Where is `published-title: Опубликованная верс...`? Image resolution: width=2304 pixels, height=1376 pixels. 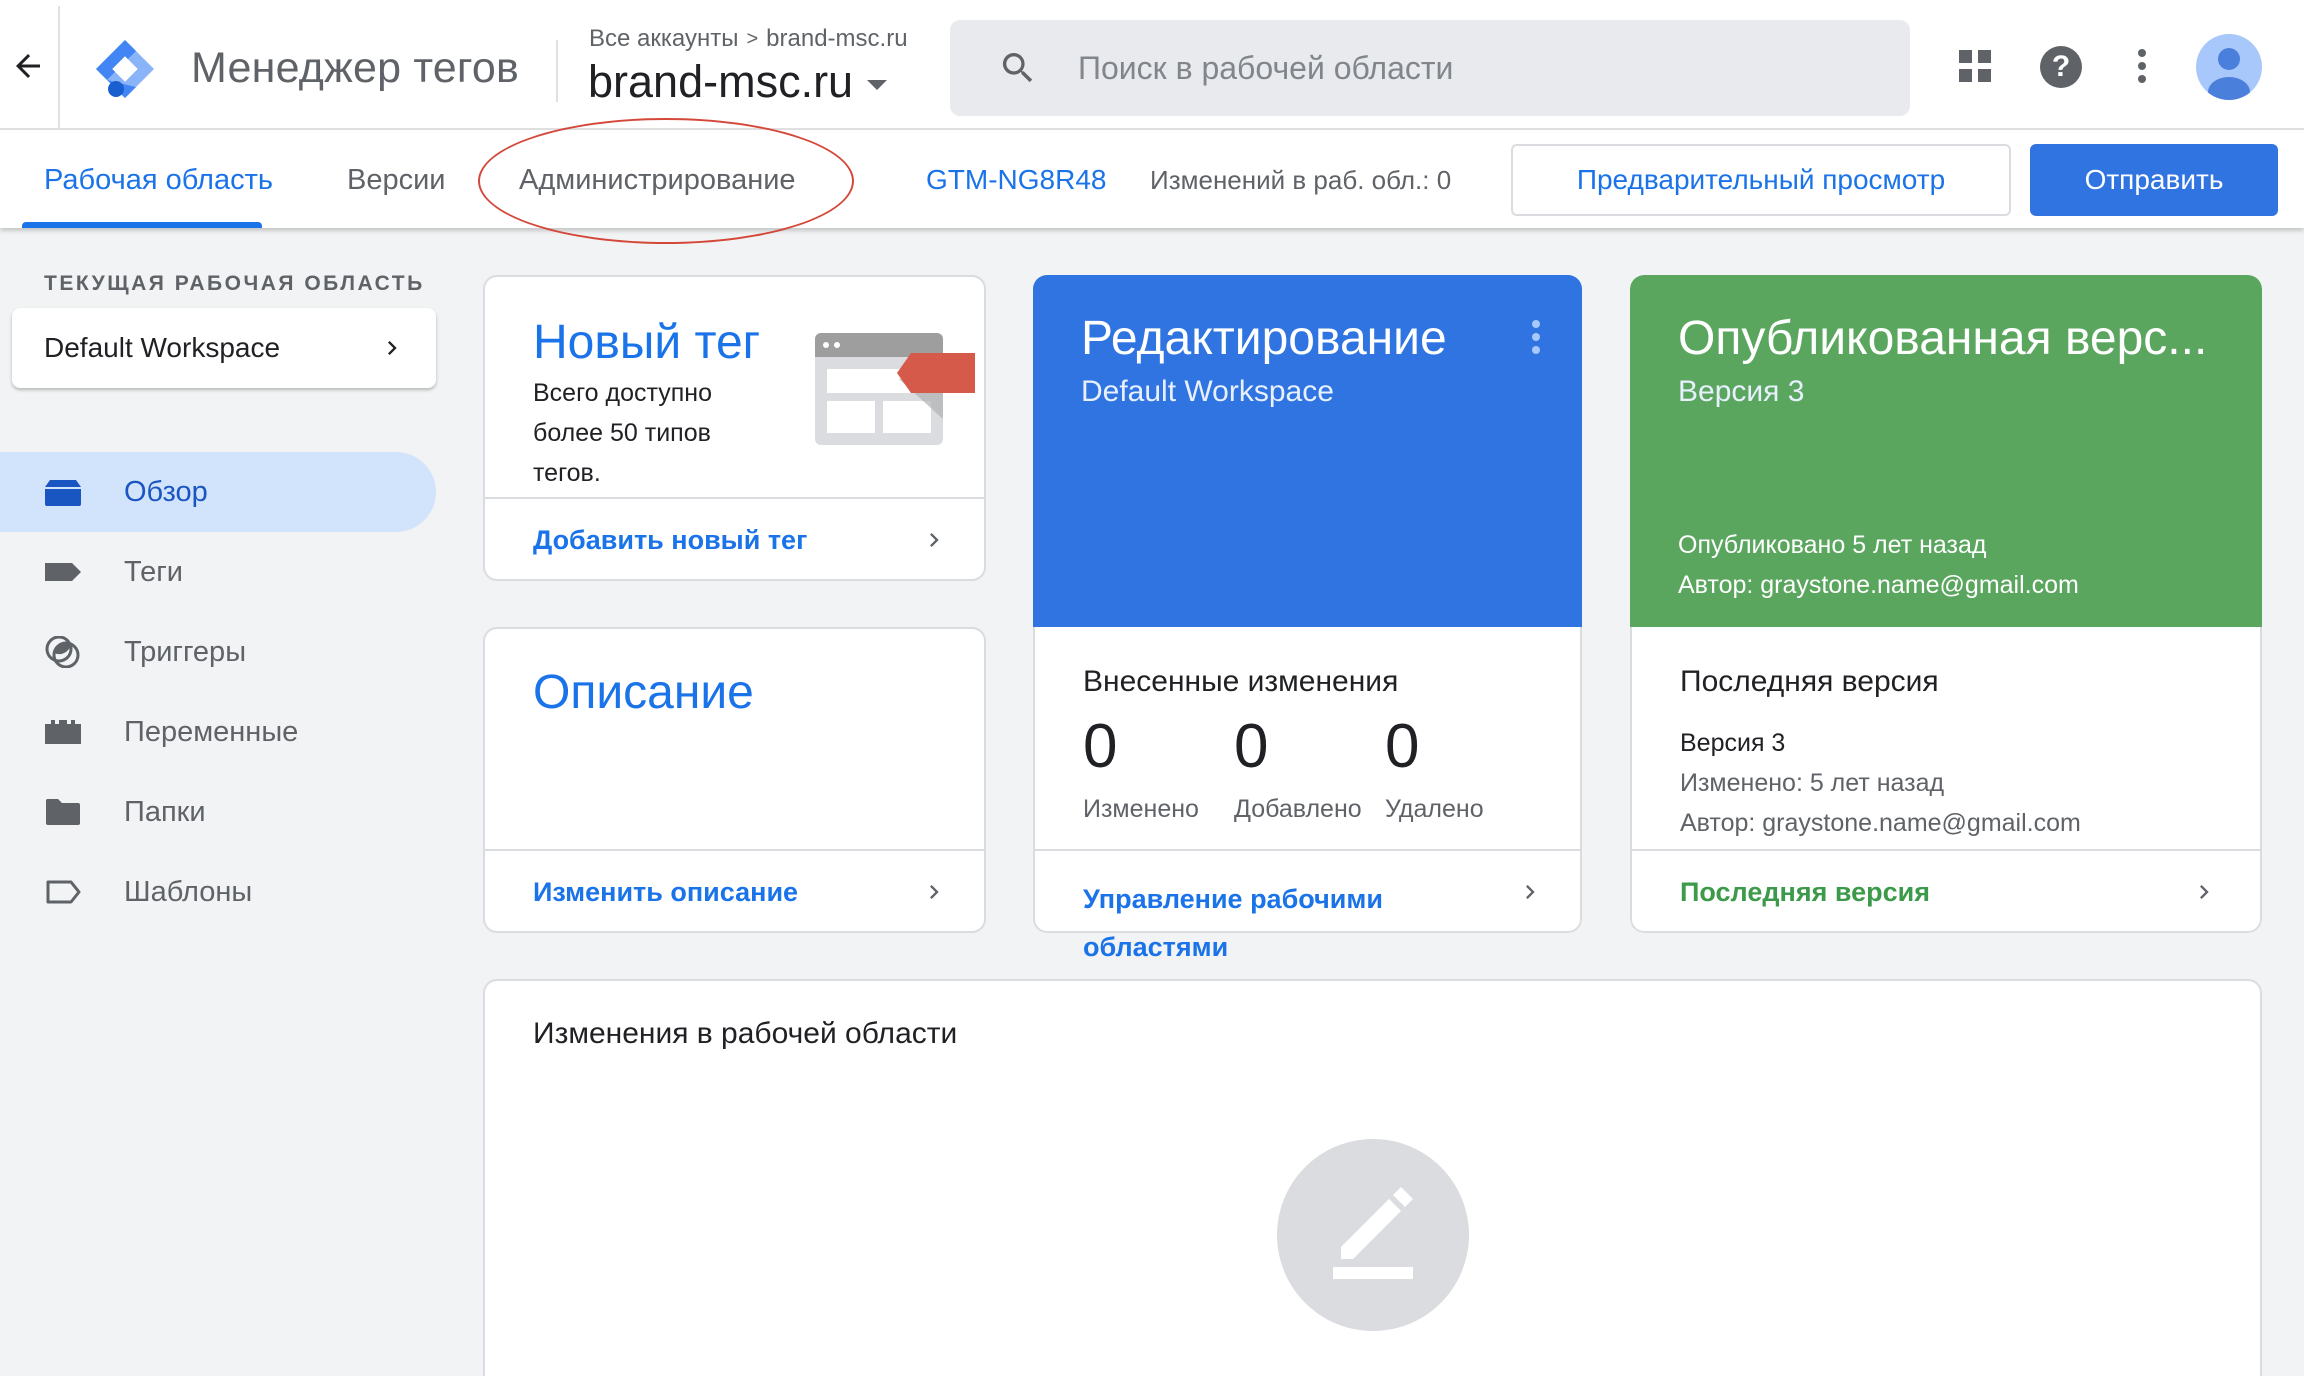 published-title: Опубликованная верс... is located at coordinates (1943, 338).